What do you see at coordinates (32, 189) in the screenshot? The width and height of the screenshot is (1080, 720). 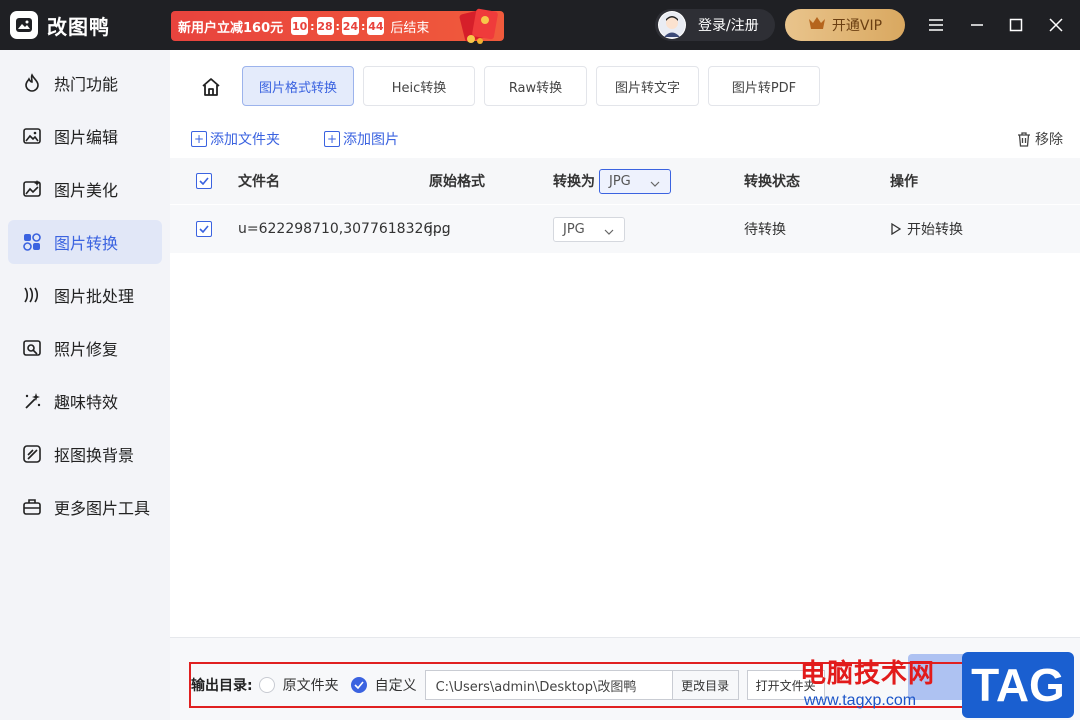 I see `image-beautify-icon` at bounding box center [32, 189].